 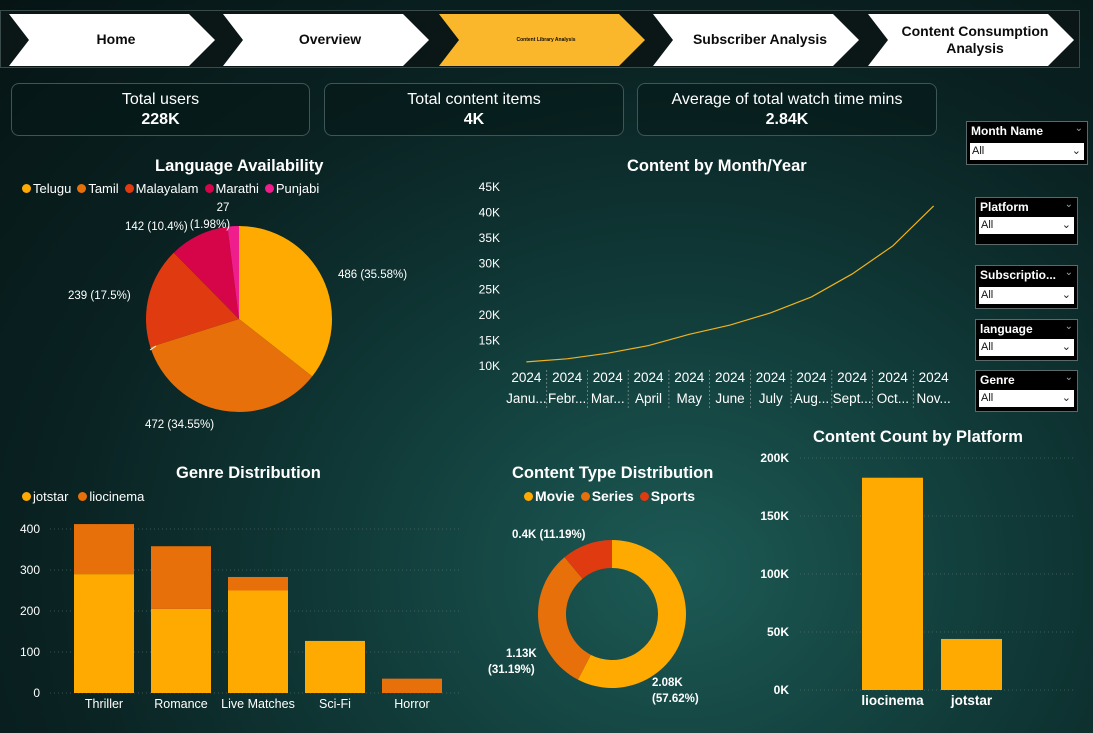 What do you see at coordinates (675, 699) in the screenshot?
I see `donut-data-label: (57.62%)` at bounding box center [675, 699].